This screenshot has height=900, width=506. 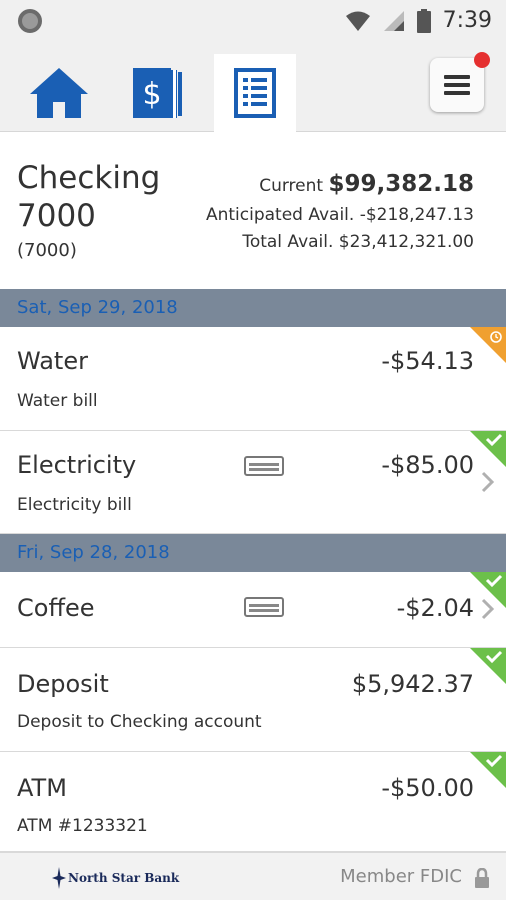 I want to click on transaction-row: Water -$54.13 Water bill, so click(x=253, y=379).